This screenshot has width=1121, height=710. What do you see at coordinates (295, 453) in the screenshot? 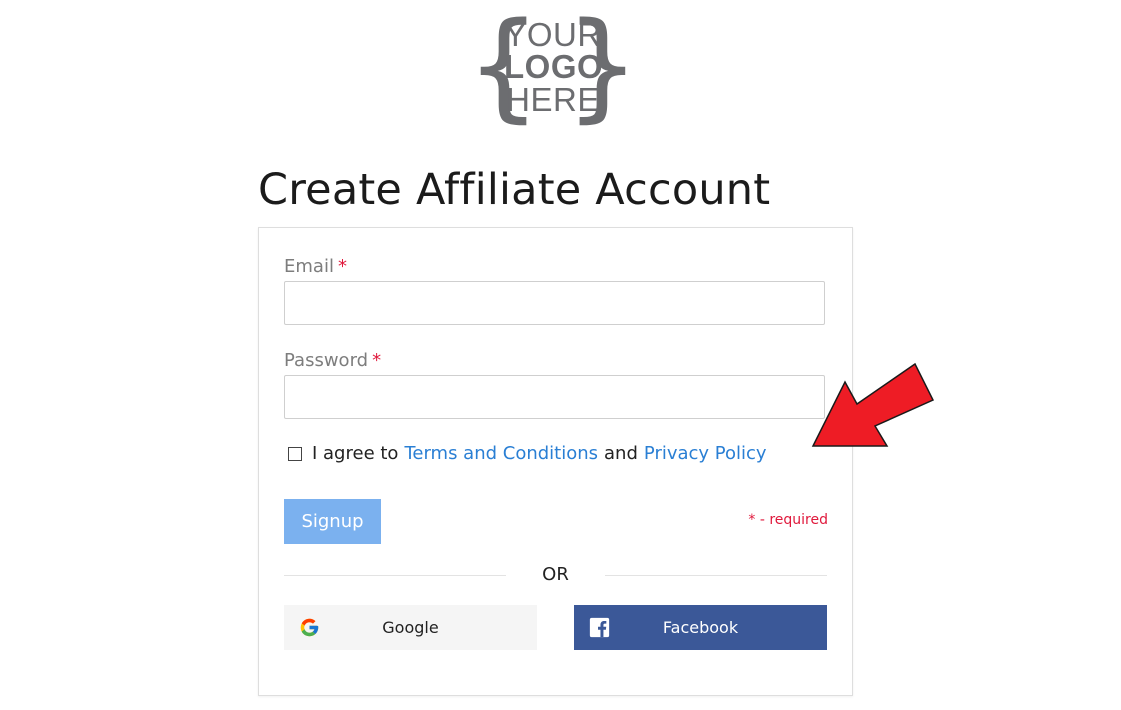
I see `agree-checkbox` at bounding box center [295, 453].